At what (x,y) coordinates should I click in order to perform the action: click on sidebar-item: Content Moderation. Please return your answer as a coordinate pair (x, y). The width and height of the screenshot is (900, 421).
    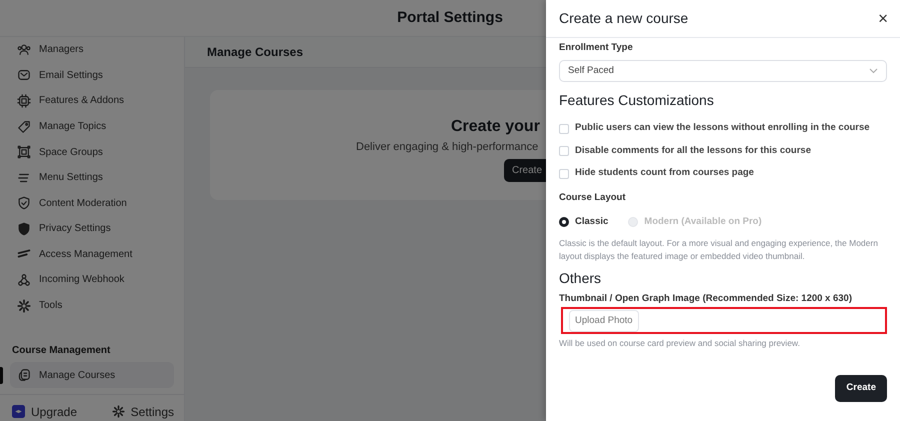
    Looking at the image, I should click on (92, 203).